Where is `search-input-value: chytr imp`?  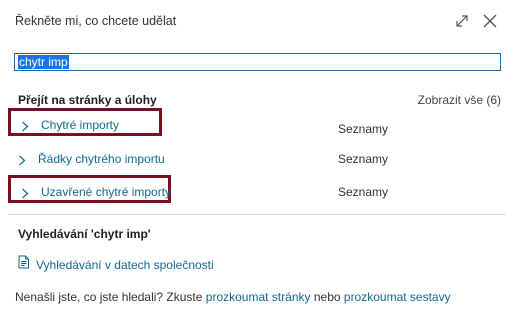 search-input-value: chytr imp is located at coordinates (43, 62).